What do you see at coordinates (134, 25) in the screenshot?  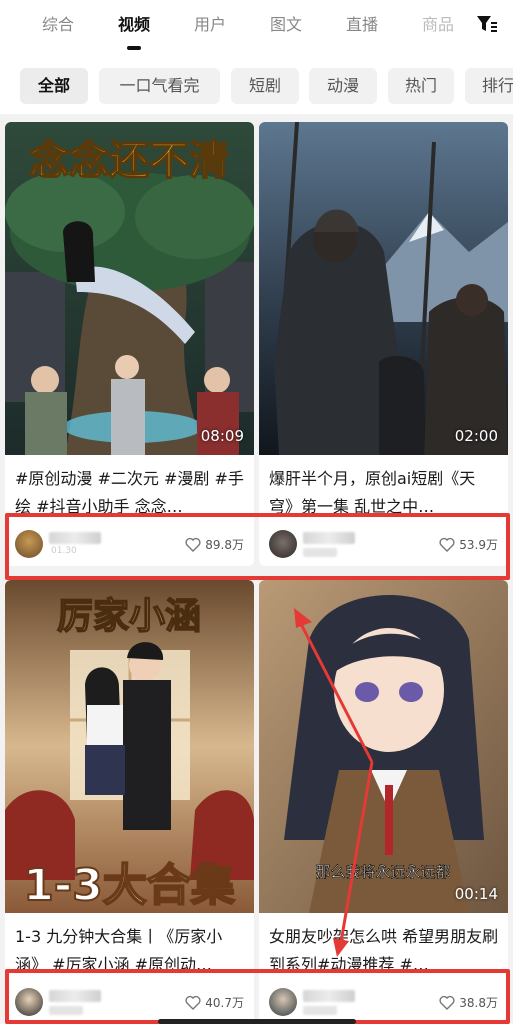 I see `tab-video: 视频` at bounding box center [134, 25].